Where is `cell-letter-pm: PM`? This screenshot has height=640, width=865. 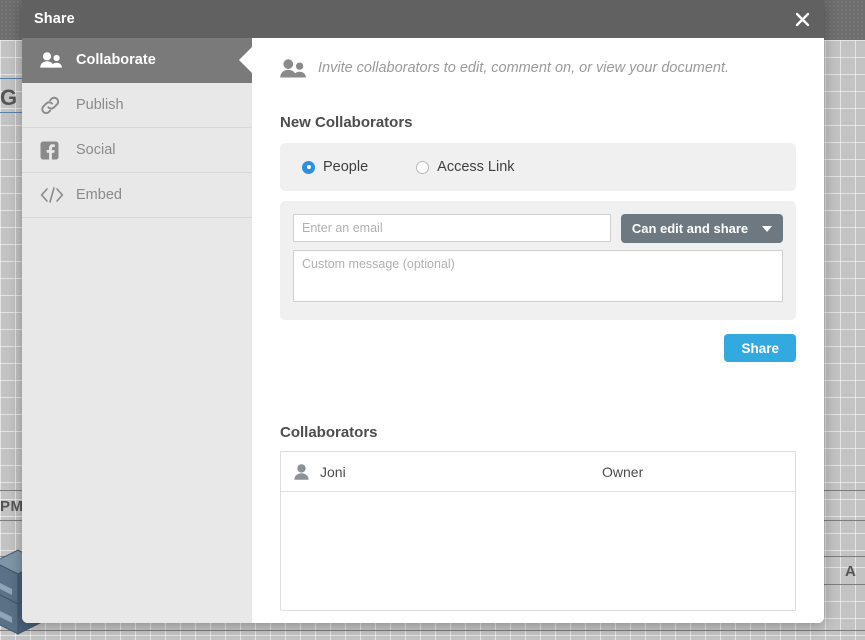
cell-letter-pm: PM is located at coordinates (12, 506).